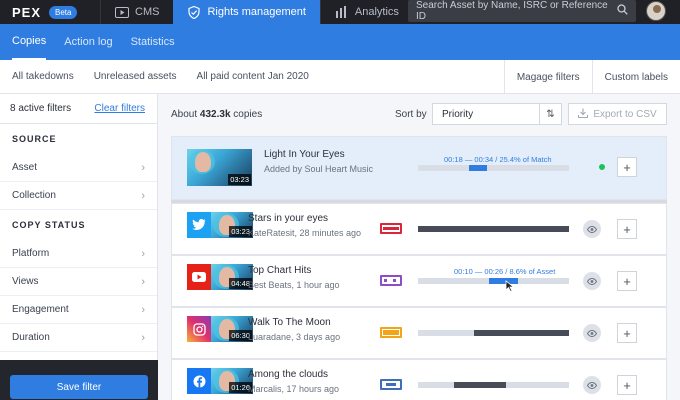  What do you see at coordinates (41, 108) in the screenshot?
I see `active-filters-count: 8 active filters` at bounding box center [41, 108].